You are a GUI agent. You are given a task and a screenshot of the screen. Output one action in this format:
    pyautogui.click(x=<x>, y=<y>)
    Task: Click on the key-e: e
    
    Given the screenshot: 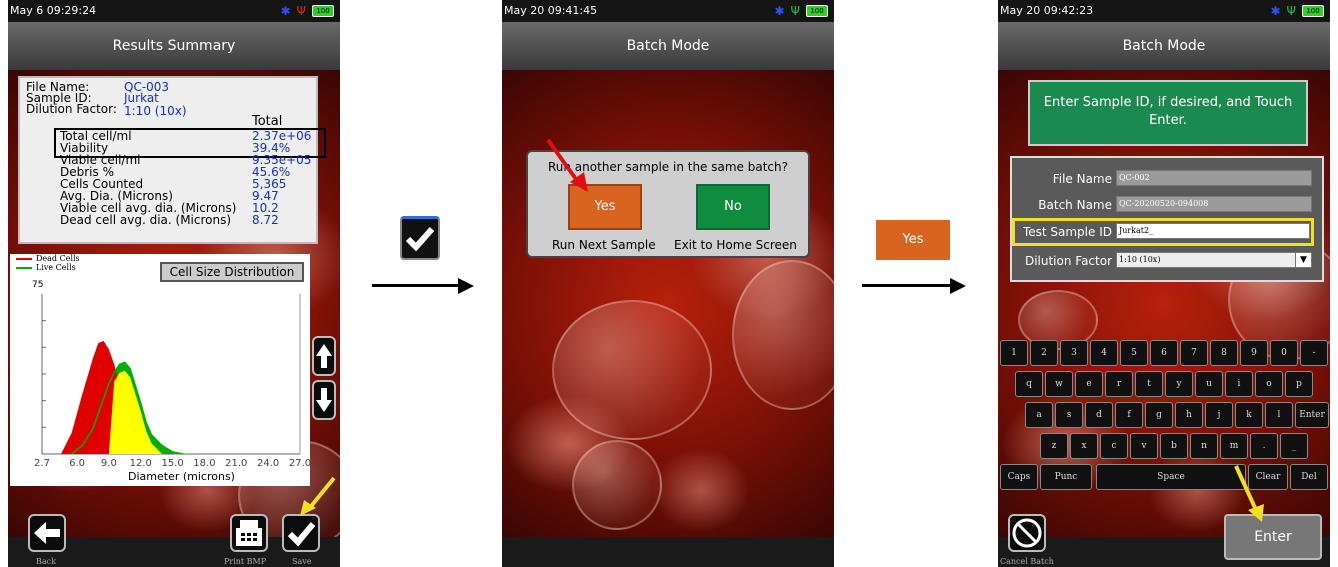 What is the action you would take?
    pyautogui.click(x=1089, y=384)
    